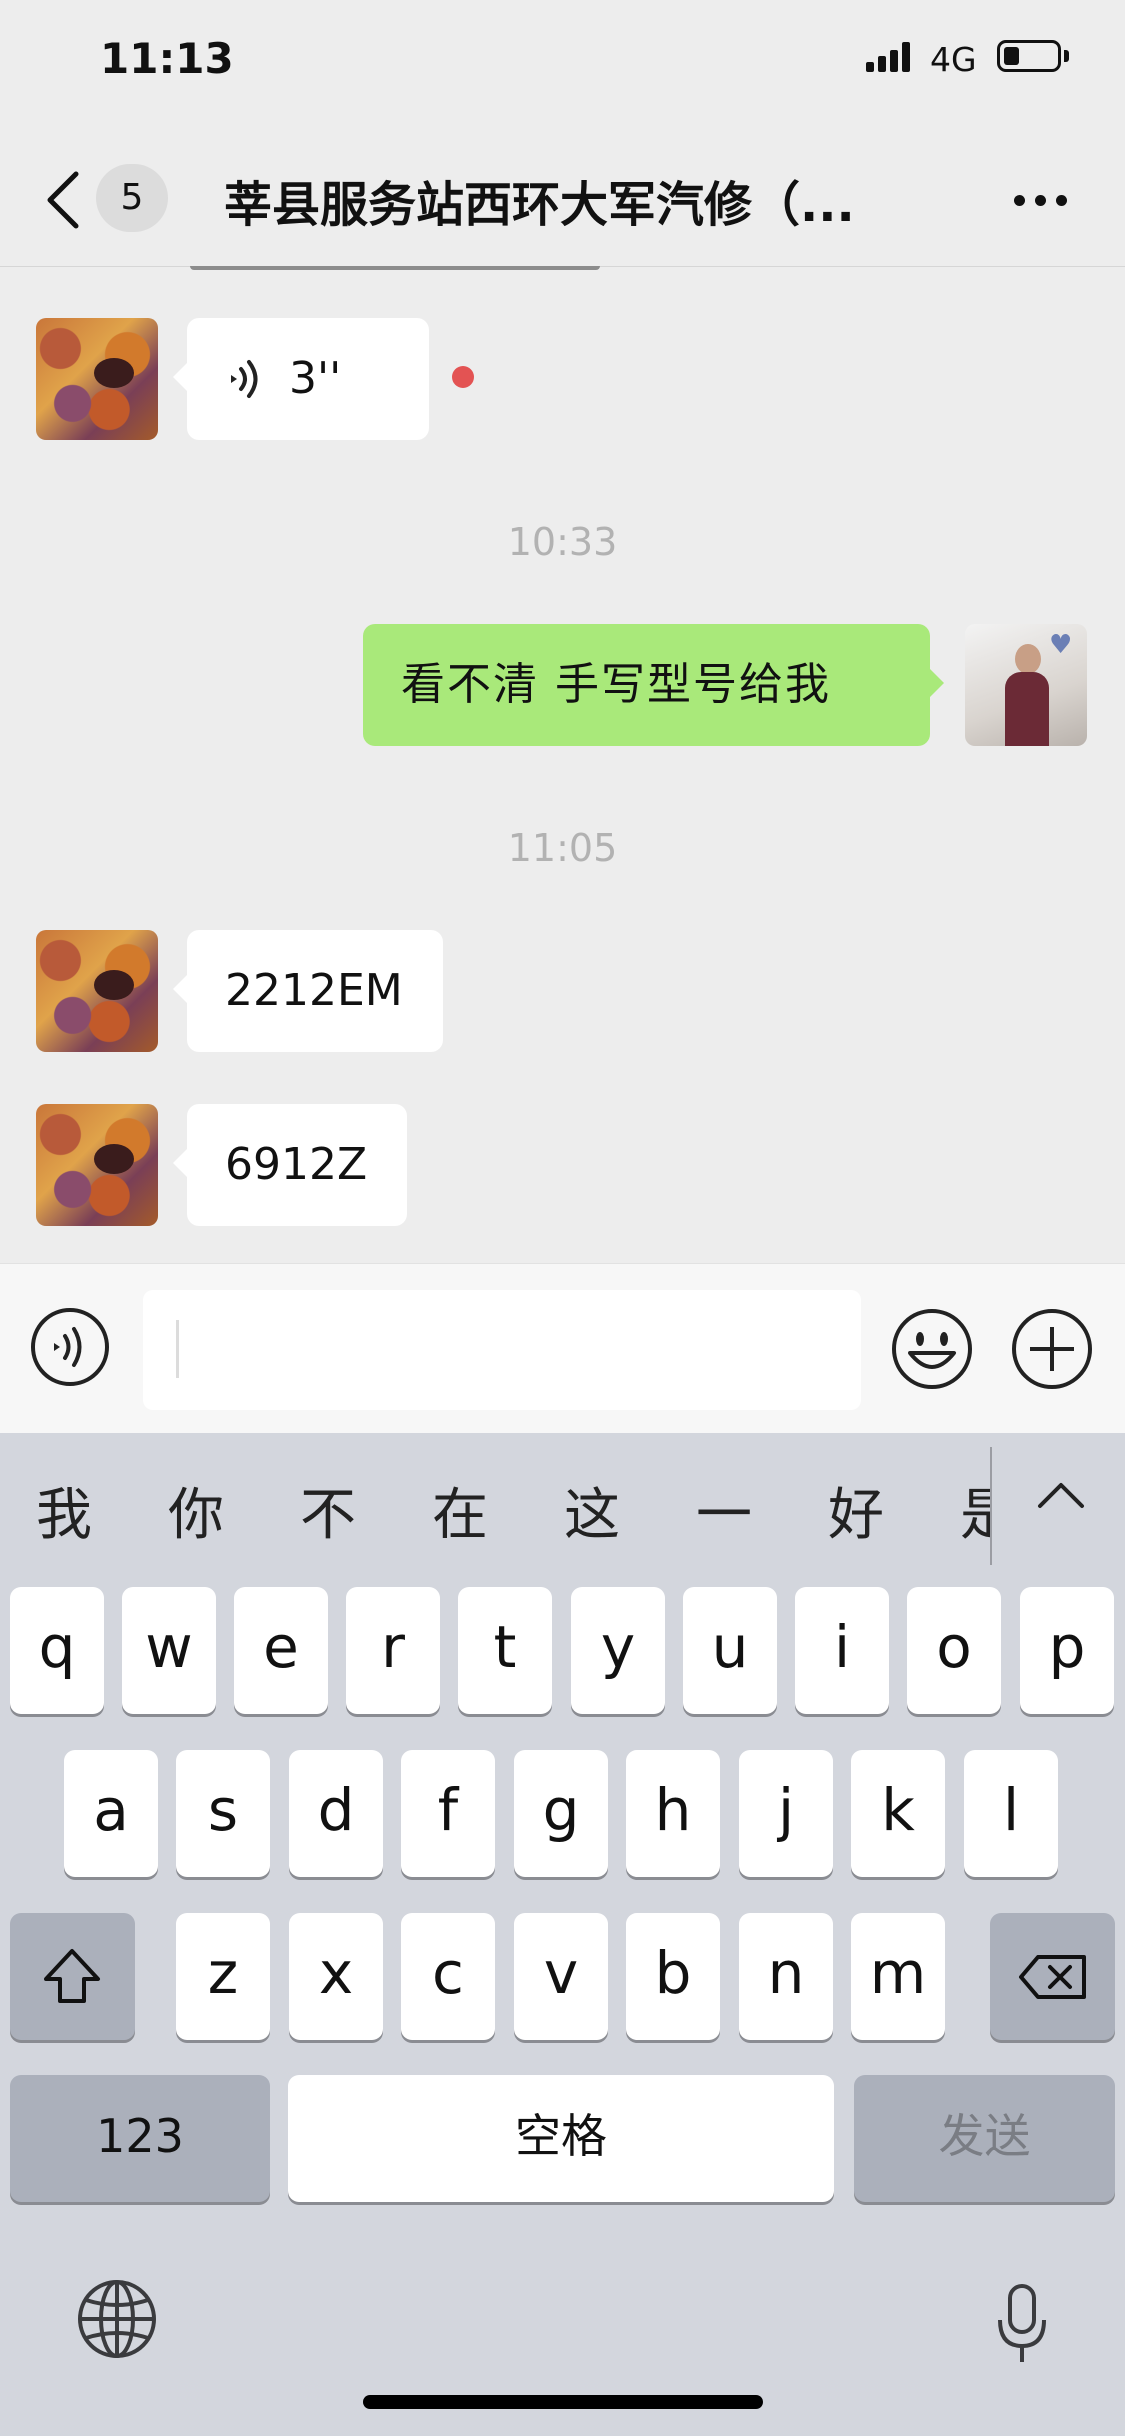  Describe the element at coordinates (1040, 200) in the screenshot. I see `more-icon` at that location.